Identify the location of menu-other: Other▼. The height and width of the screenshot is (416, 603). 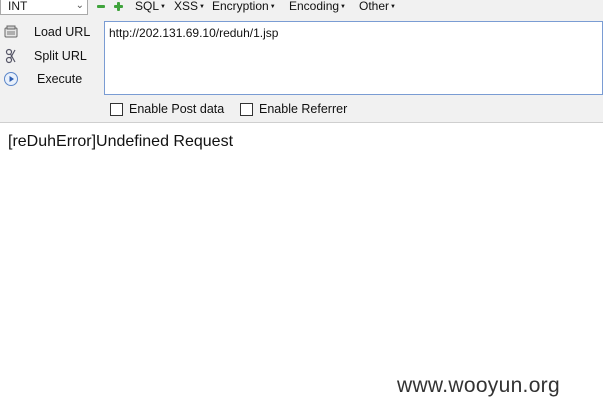
(377, 7).